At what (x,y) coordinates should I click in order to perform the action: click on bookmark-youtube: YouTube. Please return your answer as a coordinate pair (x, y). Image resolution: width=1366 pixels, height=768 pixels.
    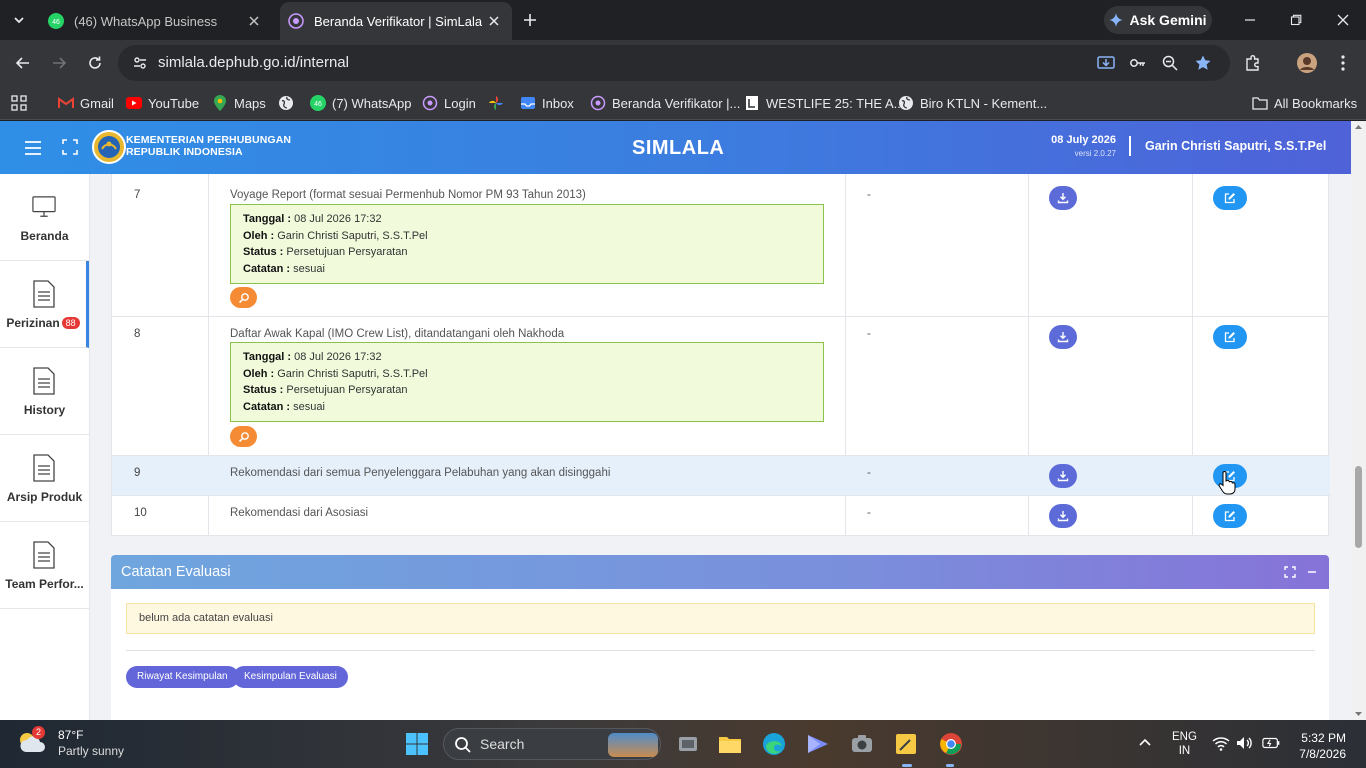
    Looking at the image, I should click on (162, 103).